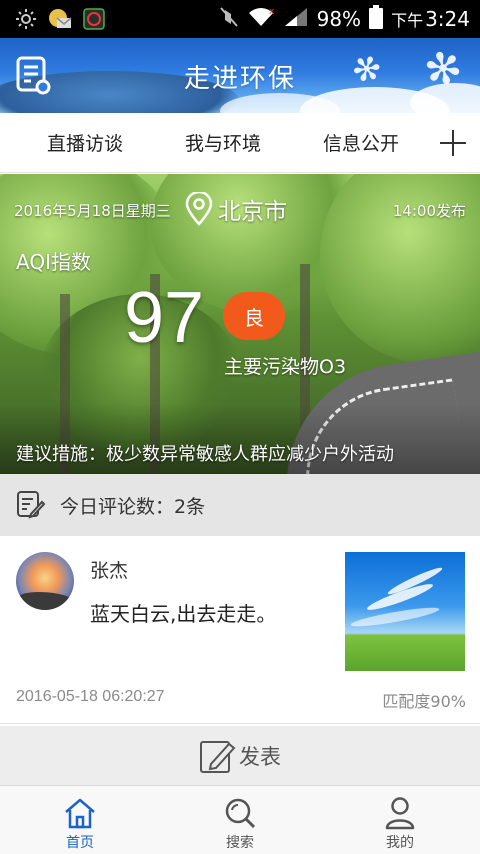  What do you see at coordinates (92, 211) in the screenshot?
I see `date-text: 2016年5月18日星期三` at bounding box center [92, 211].